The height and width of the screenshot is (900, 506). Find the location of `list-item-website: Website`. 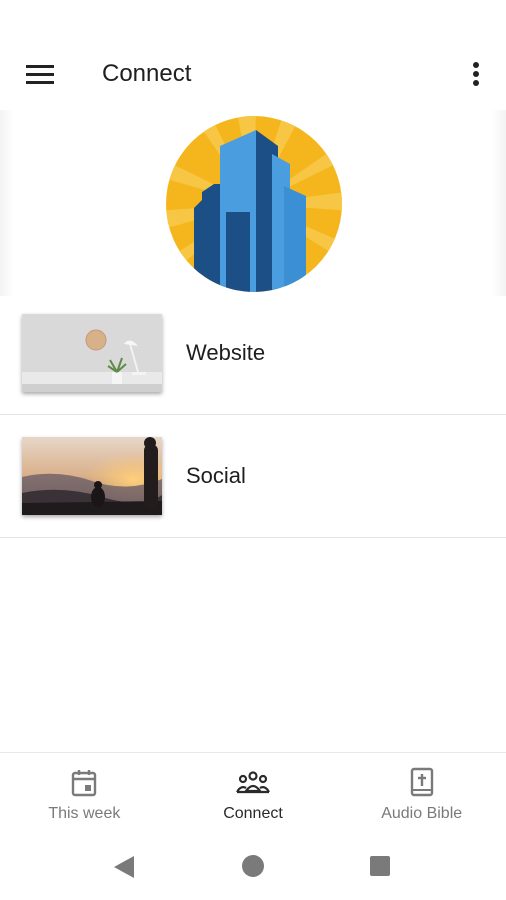

list-item-website: Website is located at coordinates (253, 356).